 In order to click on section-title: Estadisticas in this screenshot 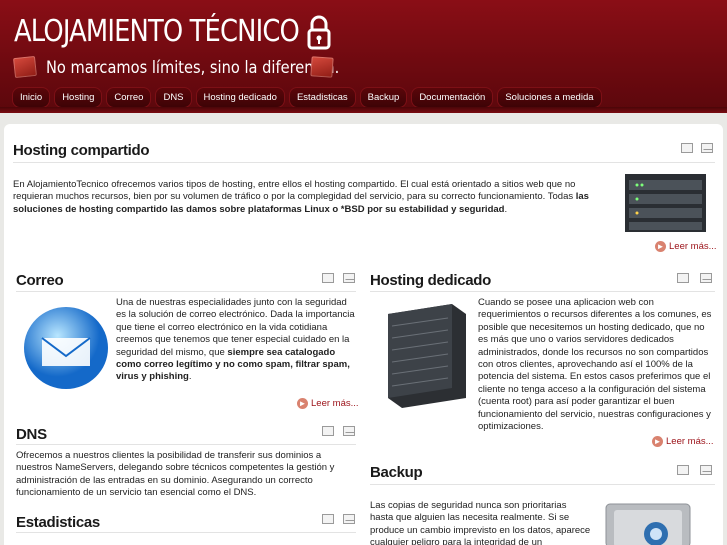, I will do `click(58, 522)`.